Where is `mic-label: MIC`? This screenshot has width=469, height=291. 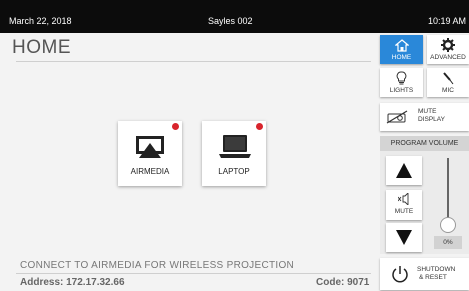
mic-label: MIC is located at coordinates (448, 90).